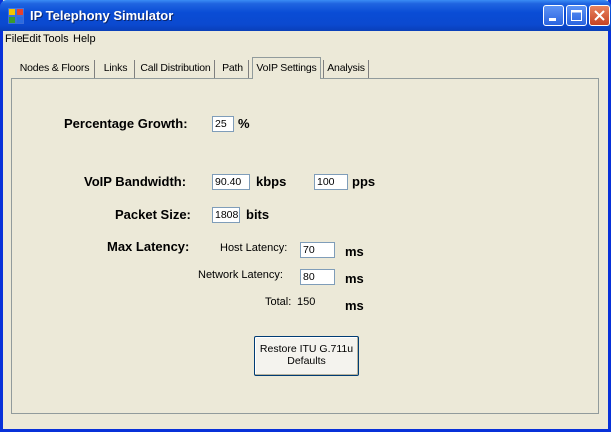  Describe the element at coordinates (14, 39) in the screenshot. I see `menu-file: File` at that location.